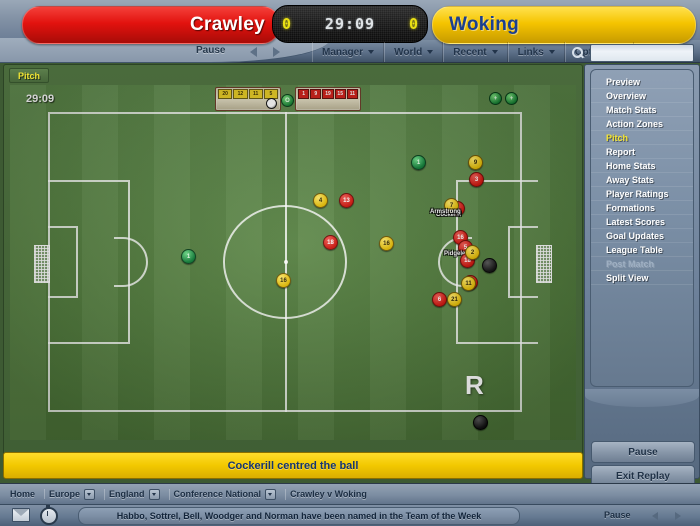  What do you see at coordinates (29, 75) in the screenshot?
I see `pitch-panel-tab-label: Pitch` at bounding box center [29, 75].